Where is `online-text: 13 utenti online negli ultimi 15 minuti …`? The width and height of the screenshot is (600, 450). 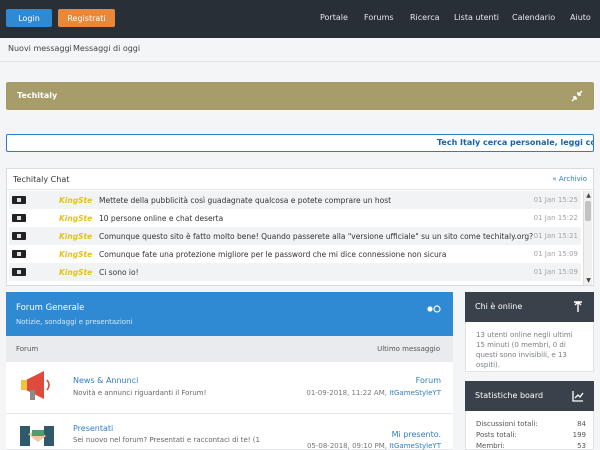 online-text: 13 utenti online negli ultimi 15 minuti … is located at coordinates (529, 347).